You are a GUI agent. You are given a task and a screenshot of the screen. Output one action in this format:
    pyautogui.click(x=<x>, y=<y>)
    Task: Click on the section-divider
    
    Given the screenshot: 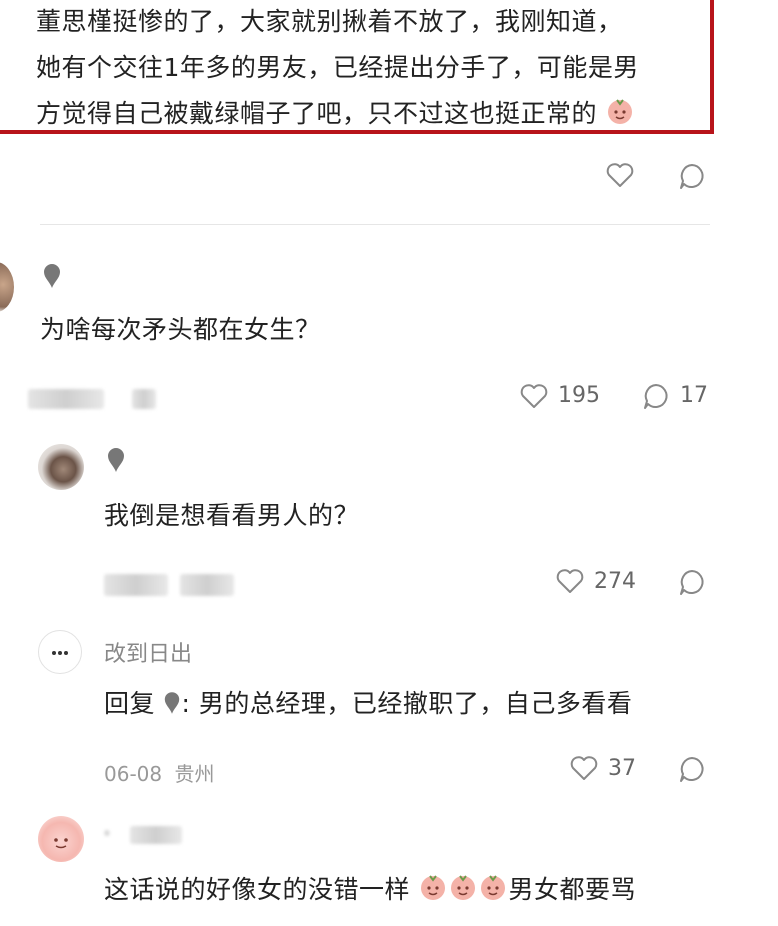 What is the action you would take?
    pyautogui.click(x=375, y=224)
    